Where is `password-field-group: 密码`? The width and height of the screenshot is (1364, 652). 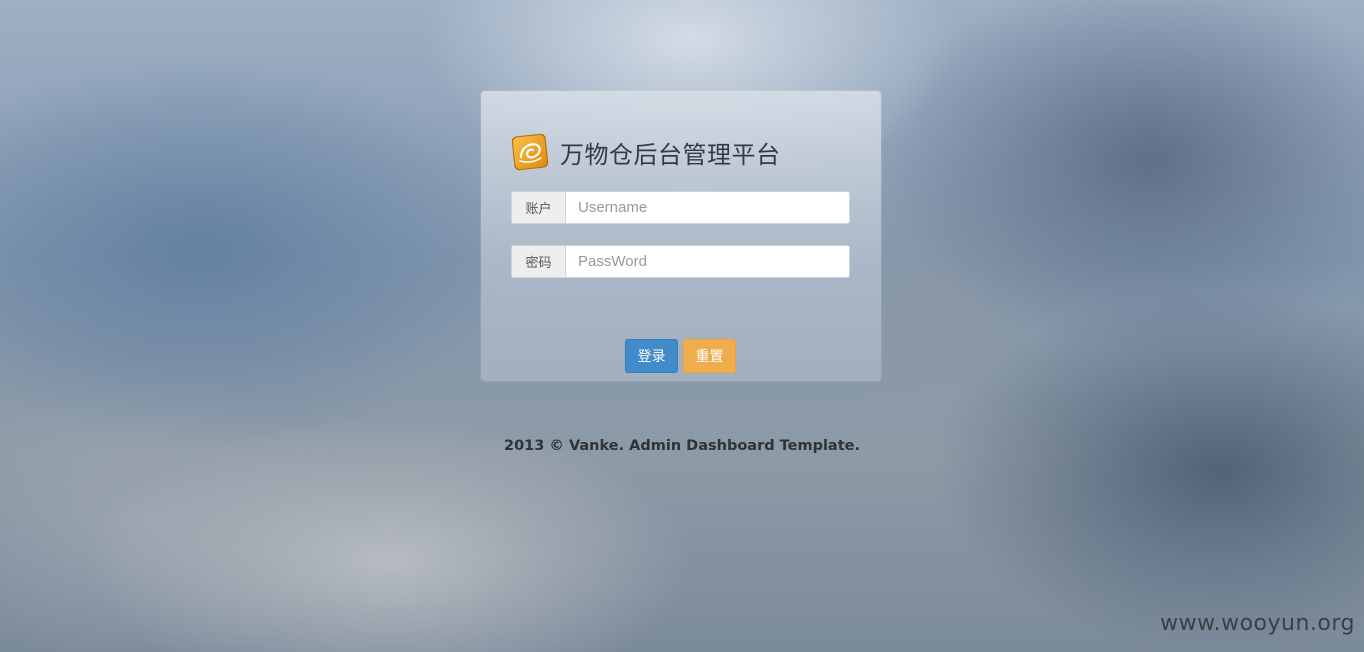
password-field-group: 密码 is located at coordinates (680, 261).